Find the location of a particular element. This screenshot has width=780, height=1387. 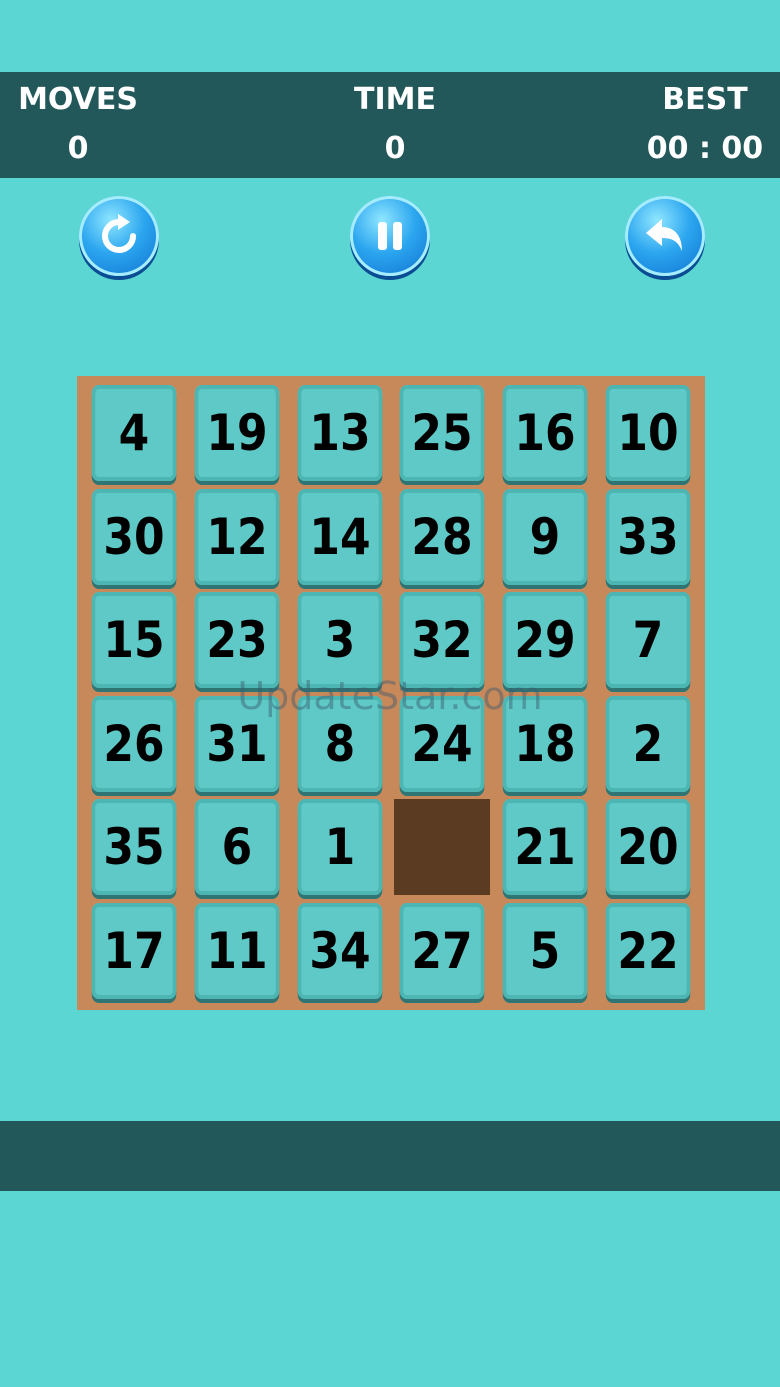

tile: 4 is located at coordinates (134, 433).